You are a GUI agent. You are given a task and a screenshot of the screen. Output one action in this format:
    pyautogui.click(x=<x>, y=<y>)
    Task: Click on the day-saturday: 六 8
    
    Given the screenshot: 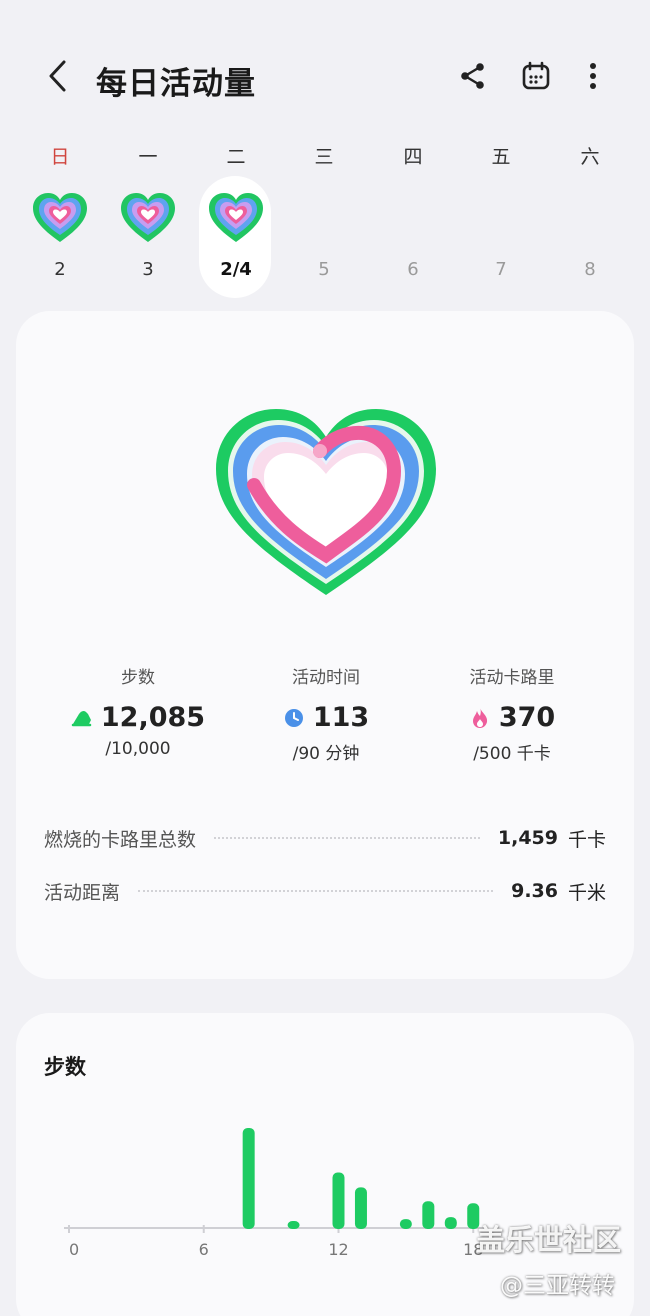 What is the action you would take?
    pyautogui.click(x=590, y=218)
    